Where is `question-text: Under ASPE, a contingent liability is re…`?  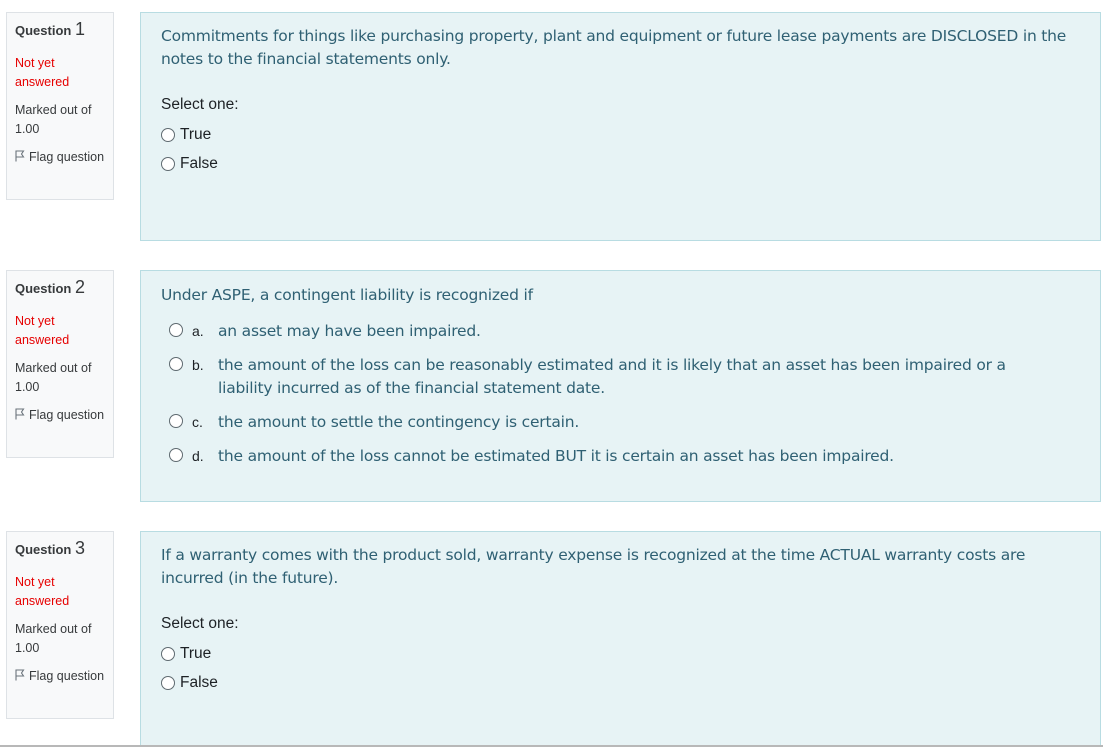 question-text: Under ASPE, a contingent liability is re… is located at coordinates (347, 295).